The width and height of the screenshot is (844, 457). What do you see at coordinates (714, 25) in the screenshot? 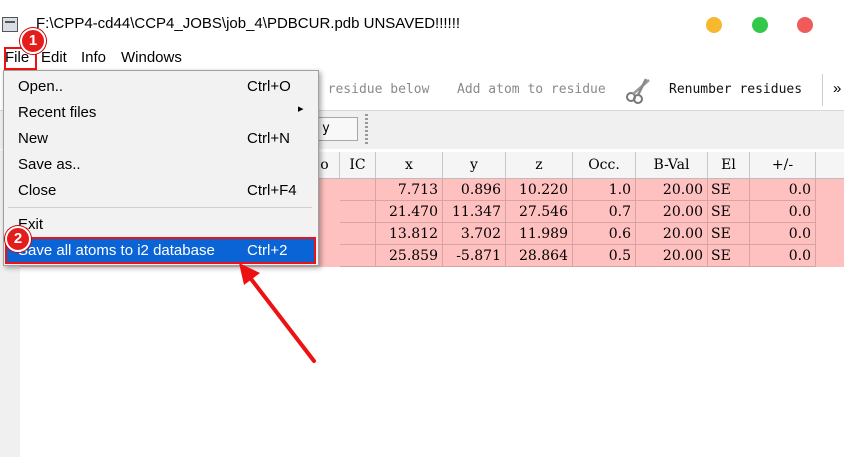
I see `minimize-button` at bounding box center [714, 25].